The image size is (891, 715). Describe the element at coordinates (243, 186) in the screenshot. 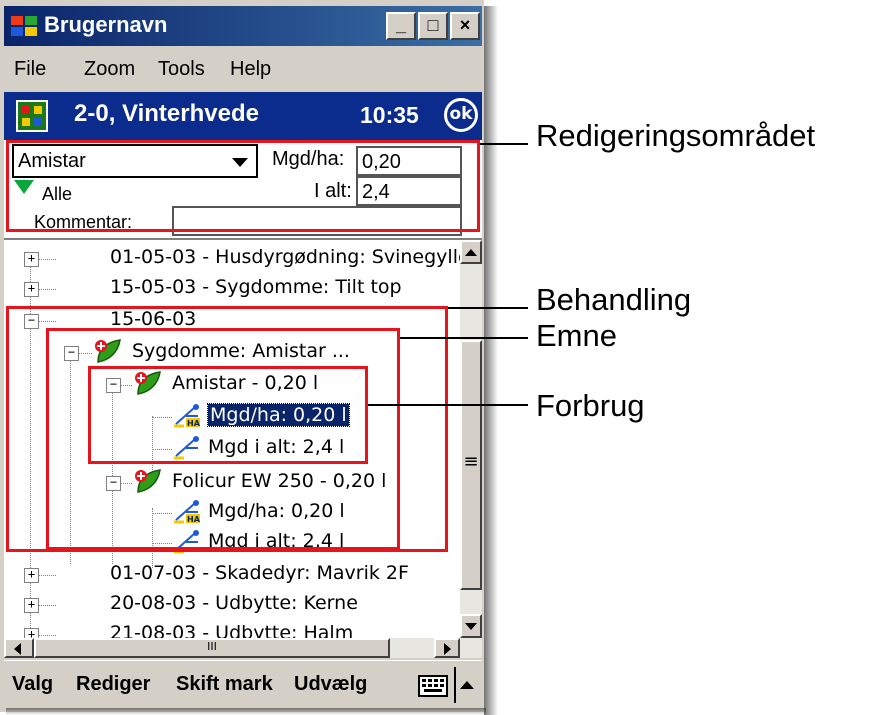

I see `highlight-edit-area` at that location.